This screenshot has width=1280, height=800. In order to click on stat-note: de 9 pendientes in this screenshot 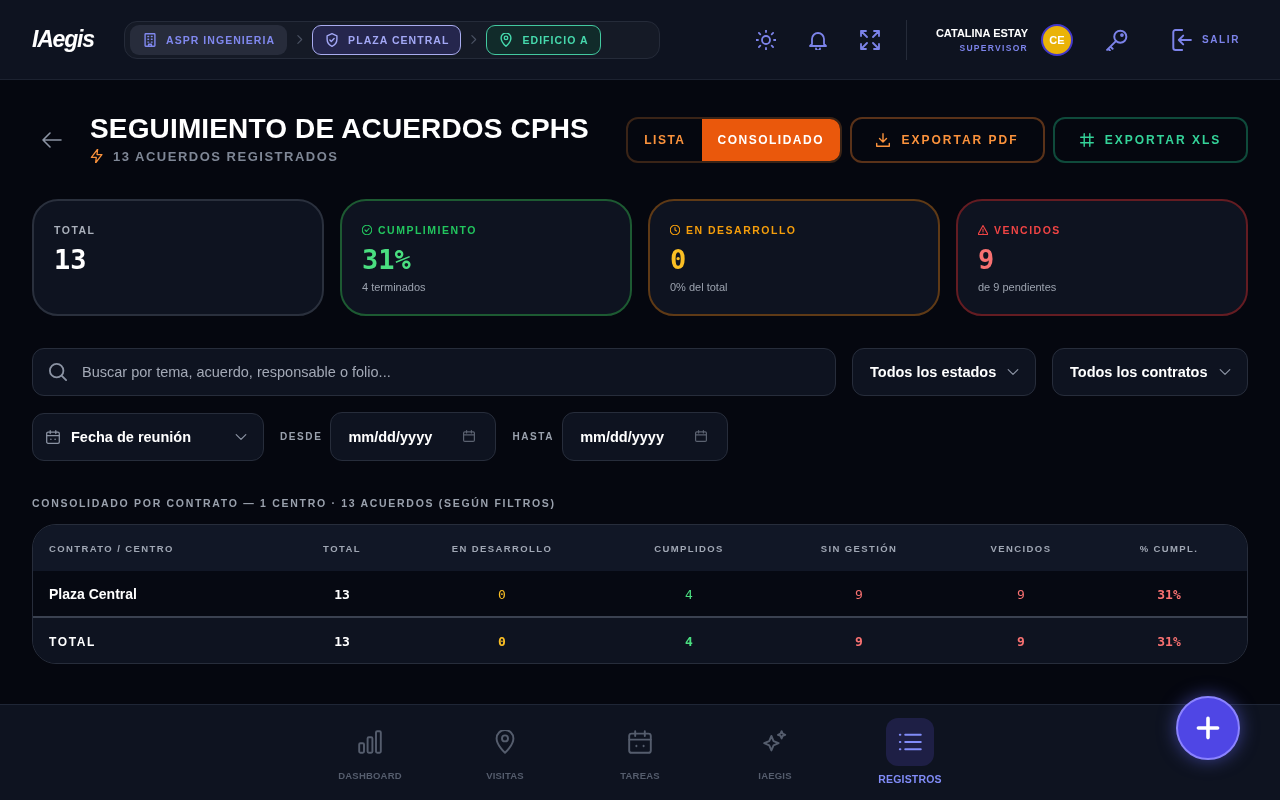, I will do `click(1017, 287)`.